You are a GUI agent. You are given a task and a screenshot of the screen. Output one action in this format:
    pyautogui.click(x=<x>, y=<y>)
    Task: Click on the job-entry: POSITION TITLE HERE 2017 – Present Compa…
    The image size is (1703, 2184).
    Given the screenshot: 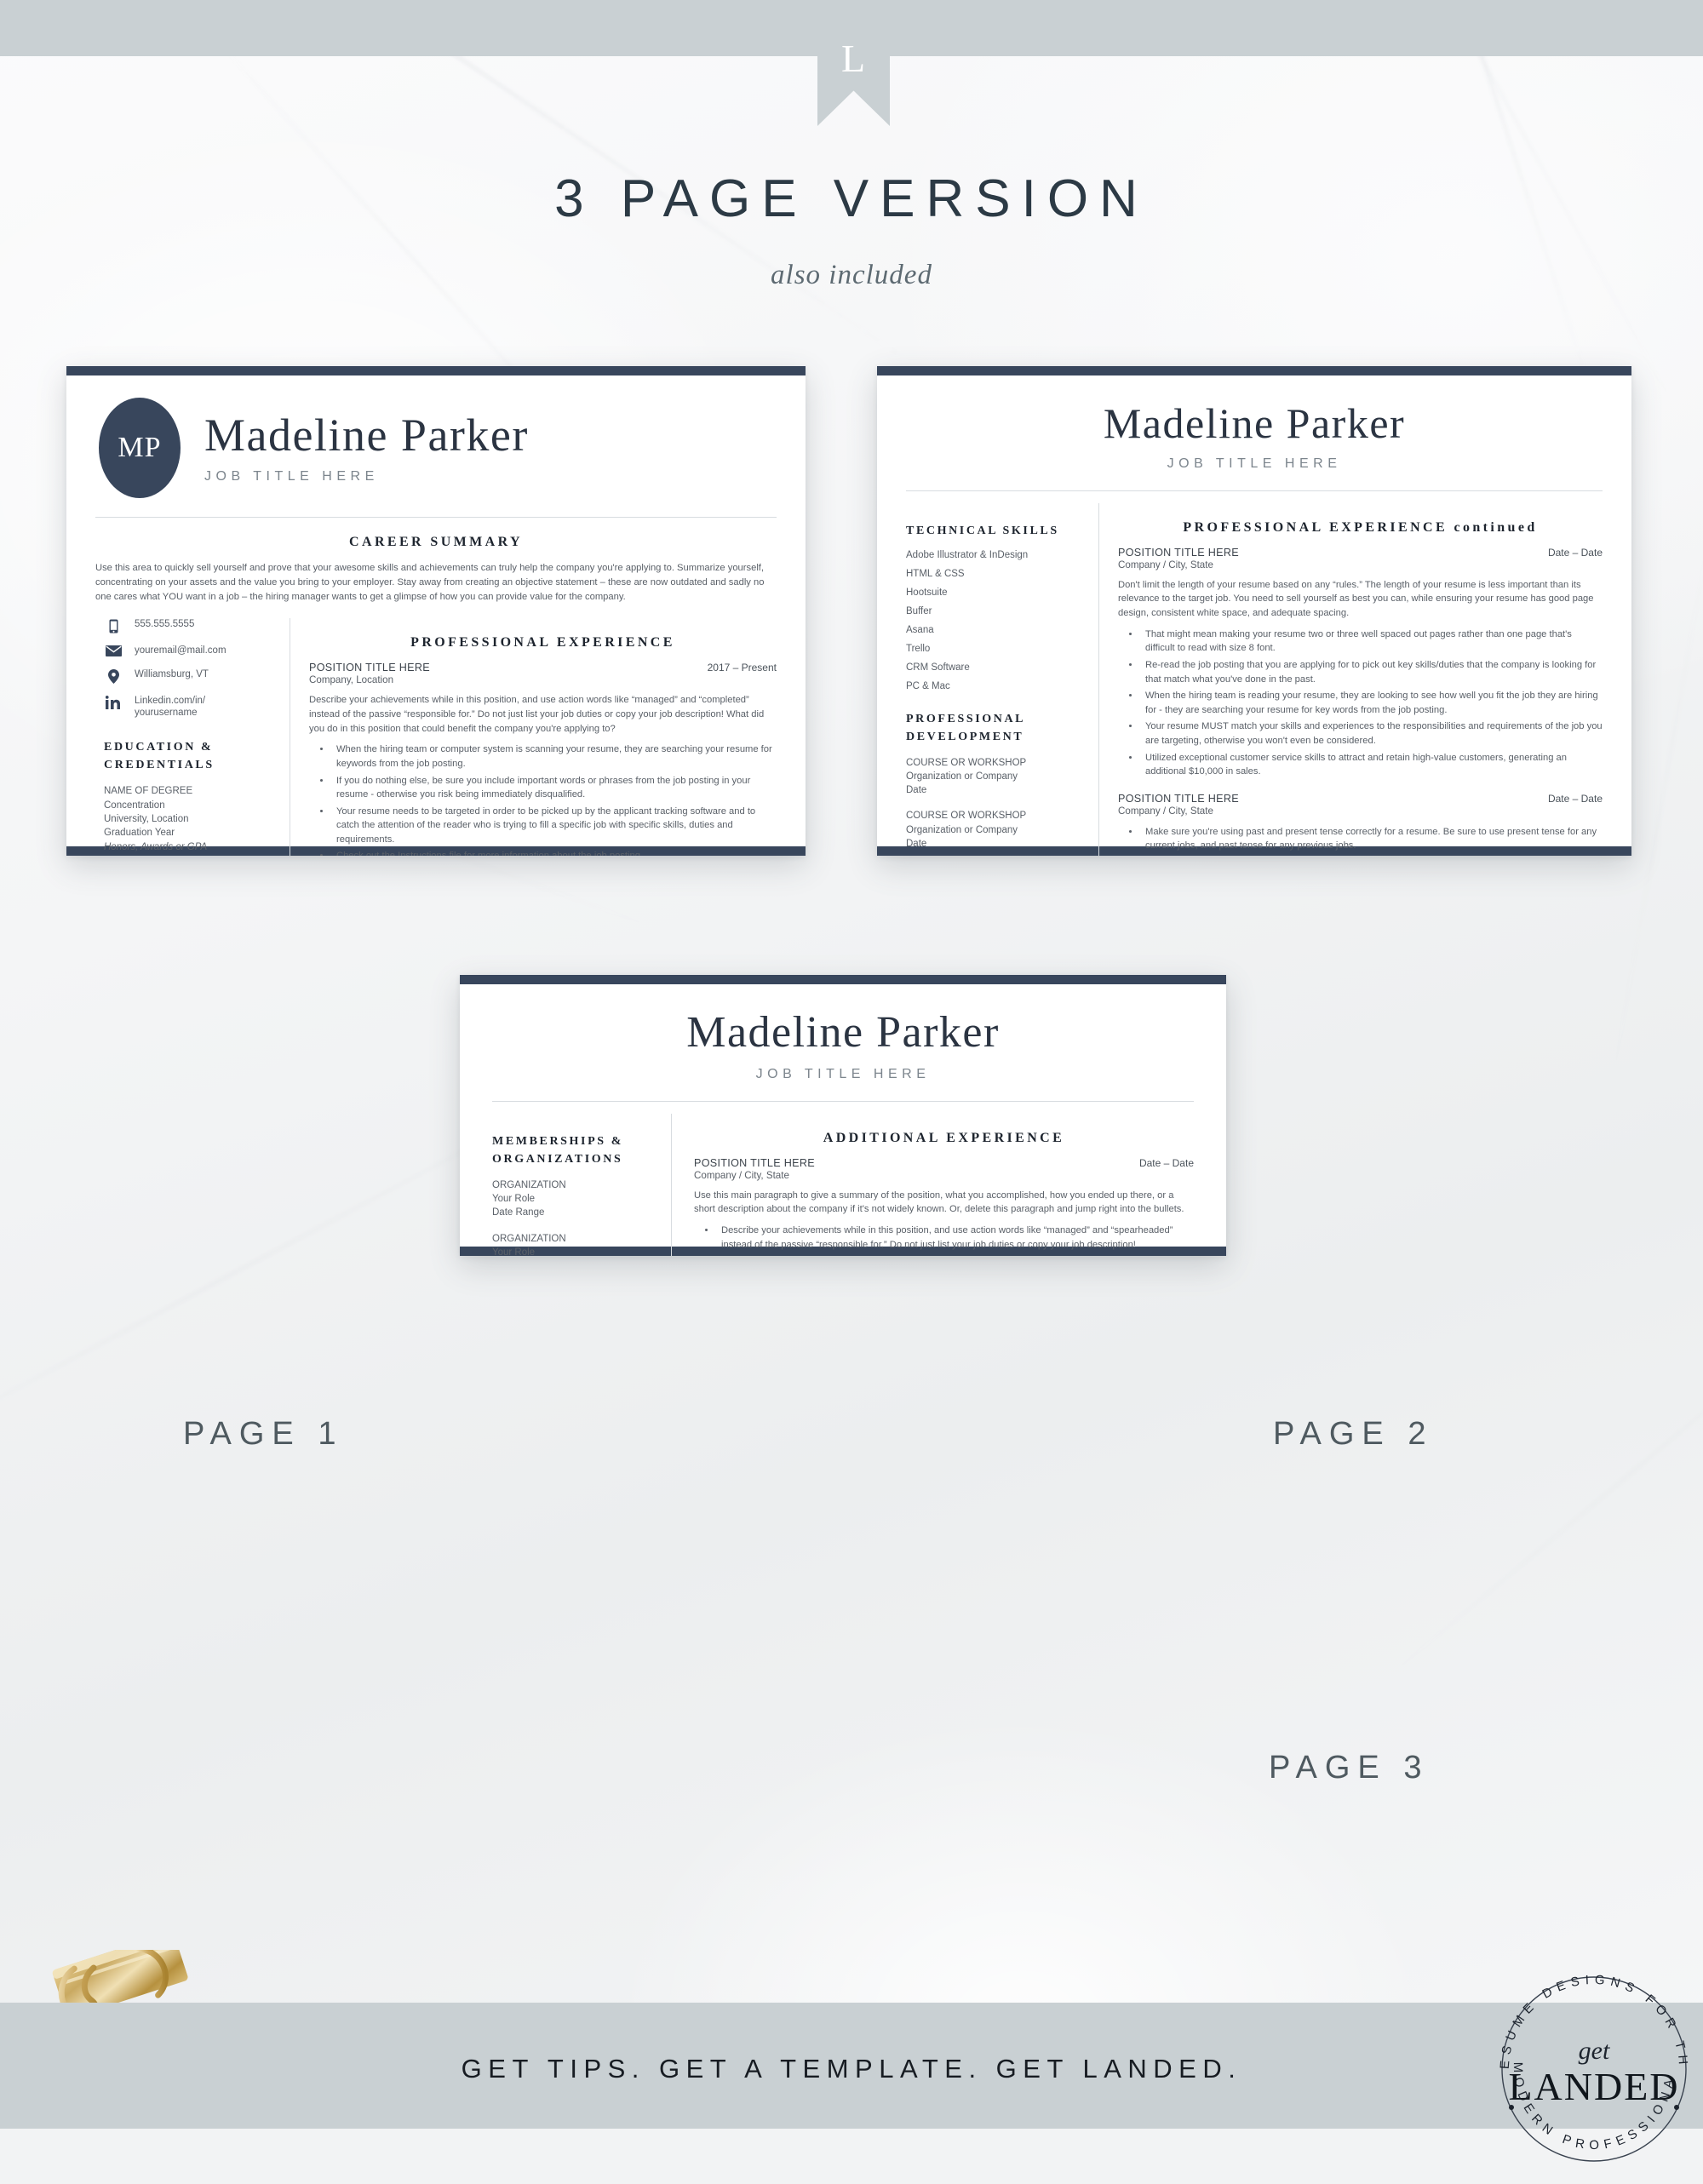 What is the action you would take?
    pyautogui.click(x=543, y=759)
    